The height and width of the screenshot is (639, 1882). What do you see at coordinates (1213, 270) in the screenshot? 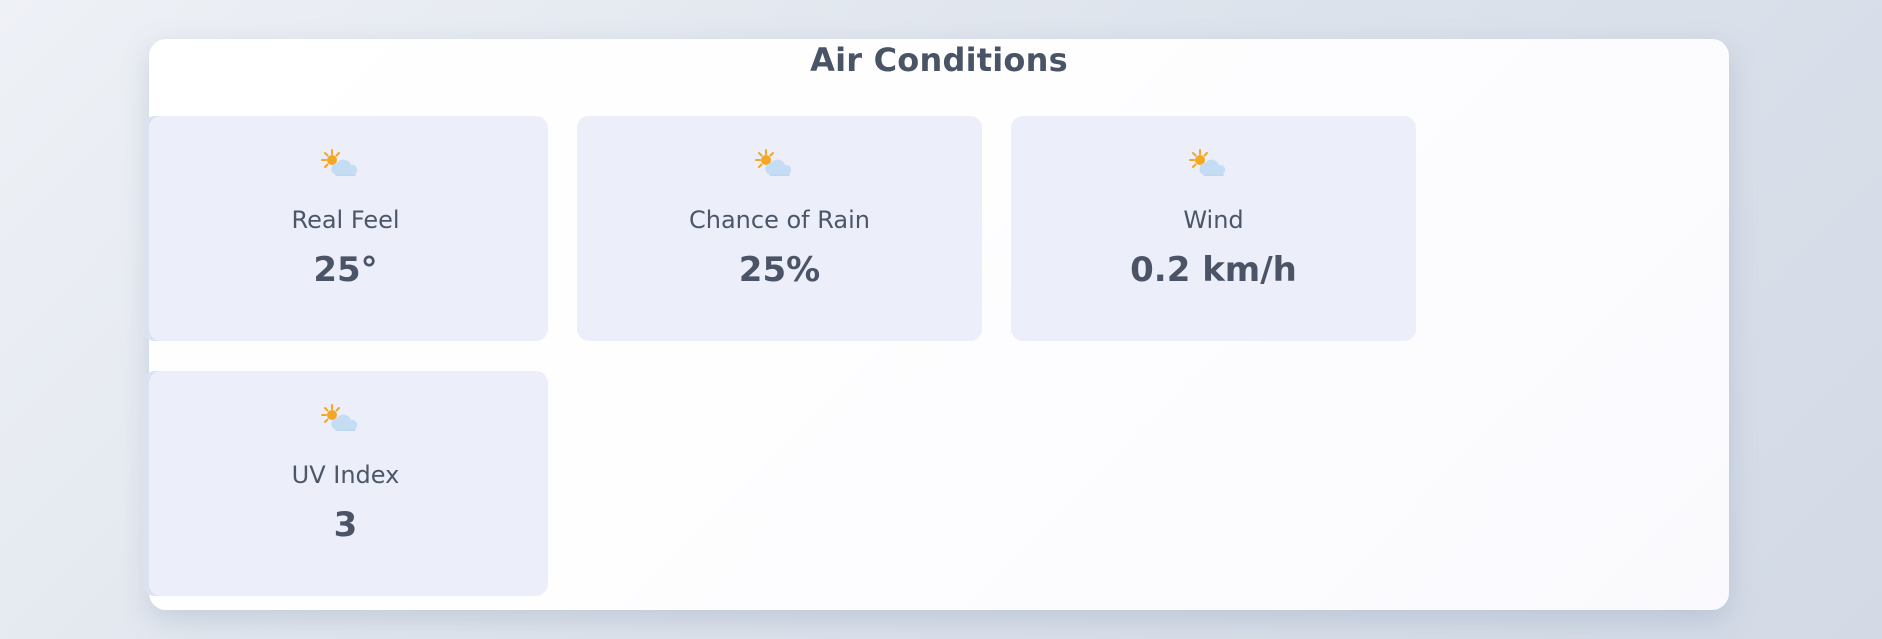
I see `card-value: 0.2 km/h` at bounding box center [1213, 270].